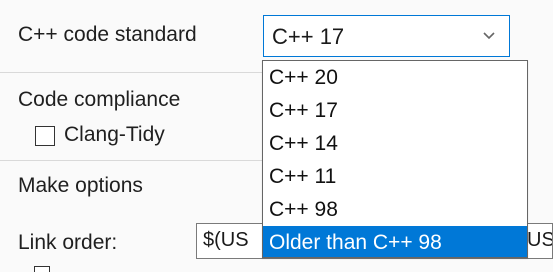  Describe the element at coordinates (131, 160) in the screenshot. I see `make-options-separator` at that location.